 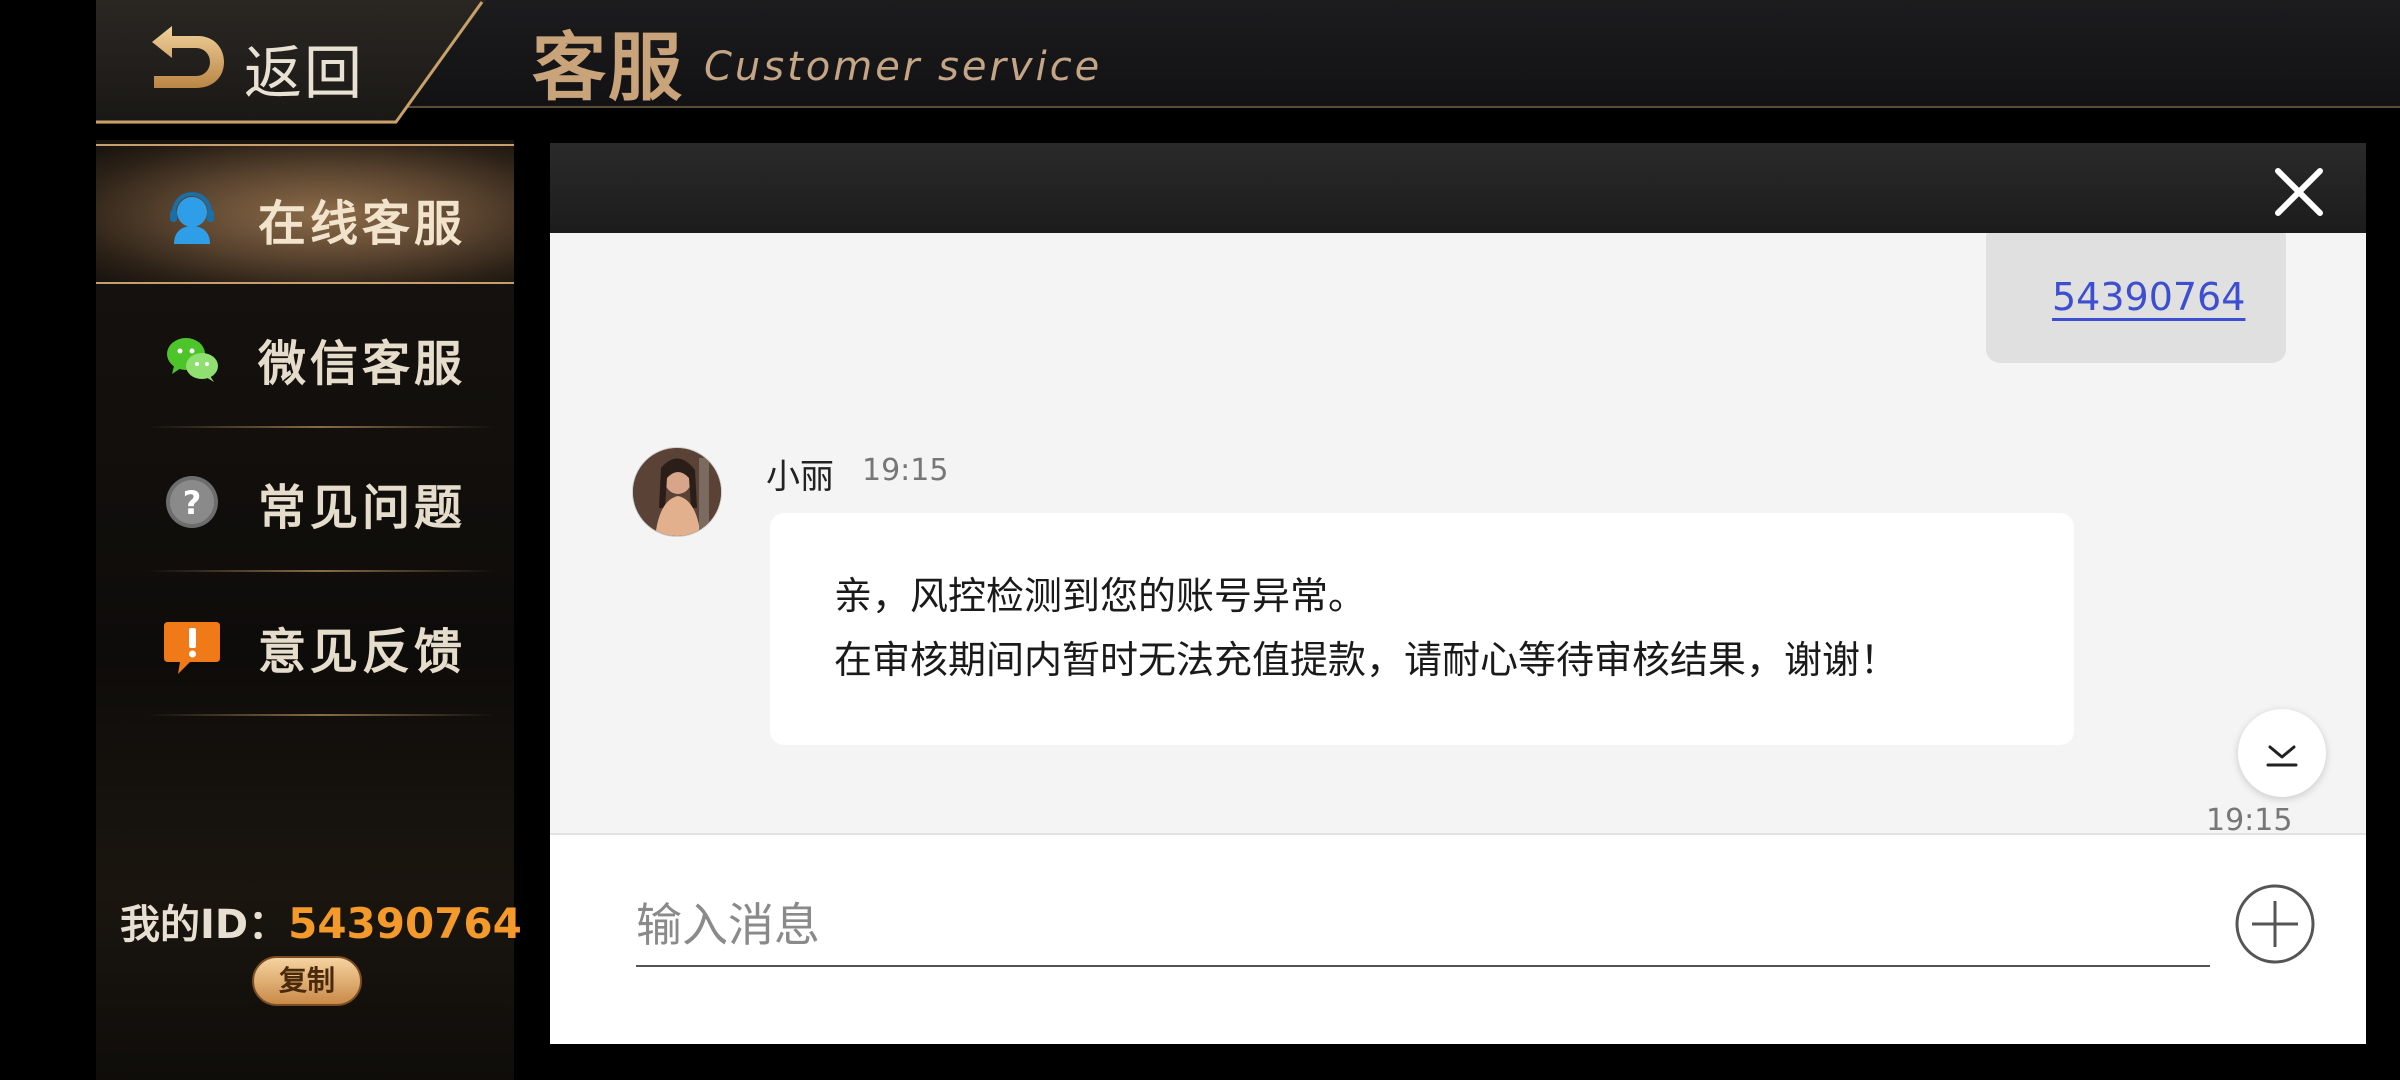 I want to click on sidebar-item-label: 常见问题, so click(x=362, y=508).